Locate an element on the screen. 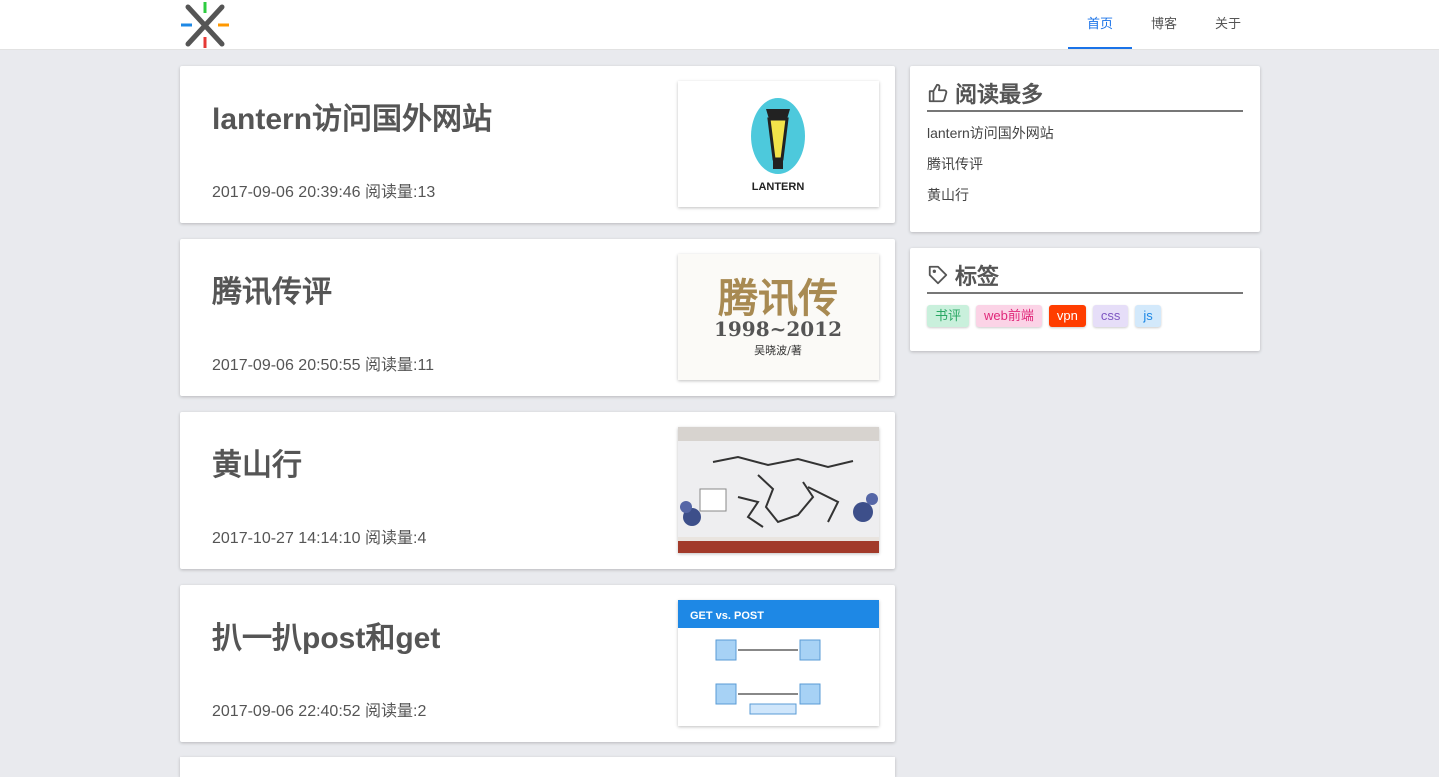  nav-item-blog: 博客 is located at coordinates (1164, 24).